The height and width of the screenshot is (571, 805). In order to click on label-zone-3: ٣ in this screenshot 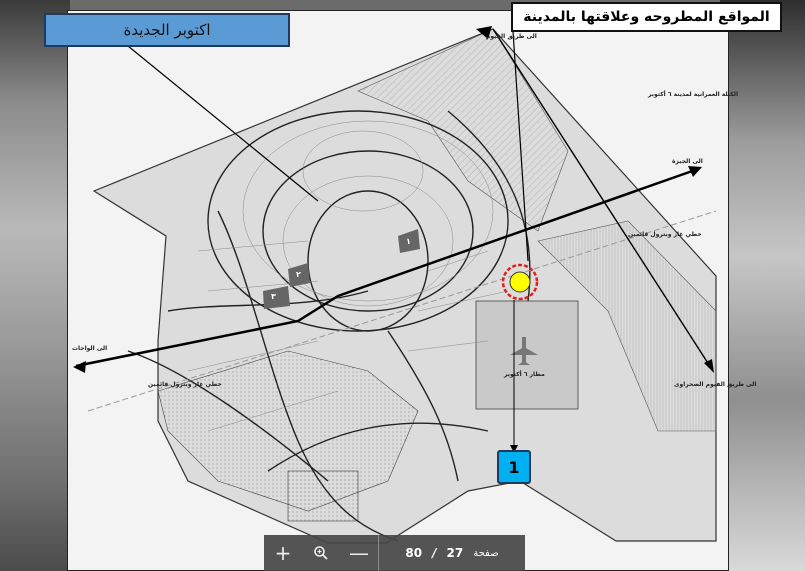, I will do `click(273, 296)`.